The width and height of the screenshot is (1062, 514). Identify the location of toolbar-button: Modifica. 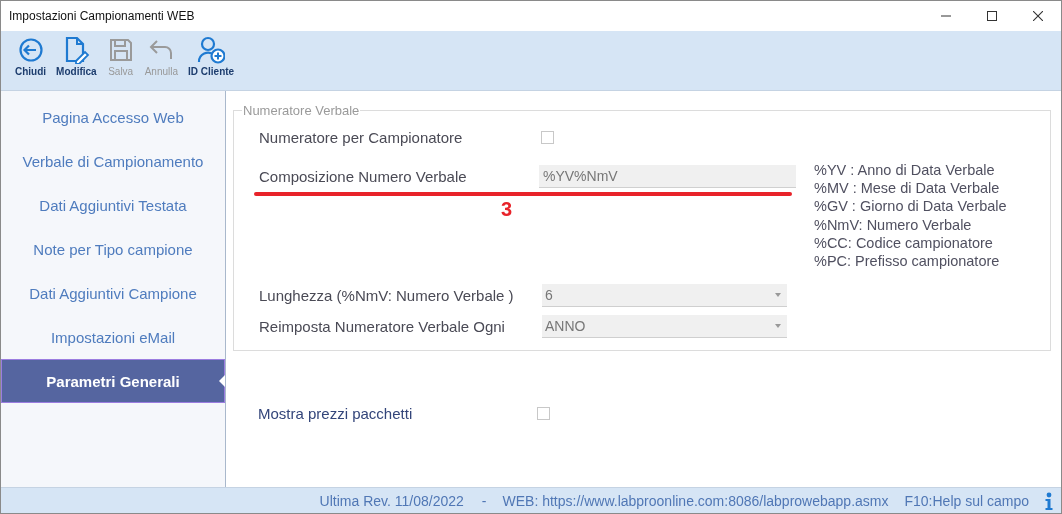
(76, 54).